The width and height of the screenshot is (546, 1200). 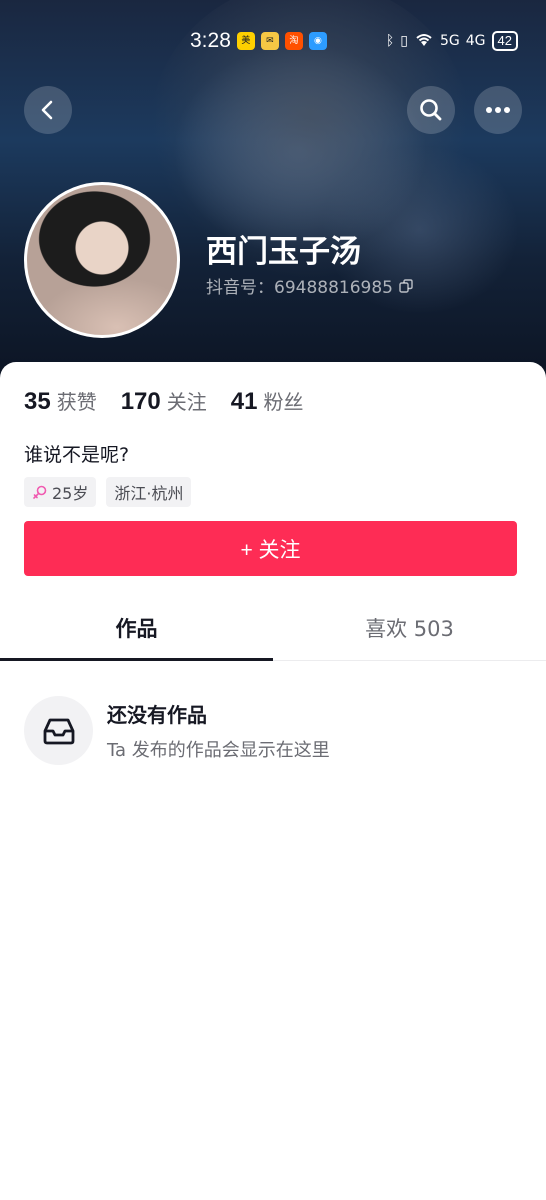 I want to click on search-icon, so click(x=431, y=110).